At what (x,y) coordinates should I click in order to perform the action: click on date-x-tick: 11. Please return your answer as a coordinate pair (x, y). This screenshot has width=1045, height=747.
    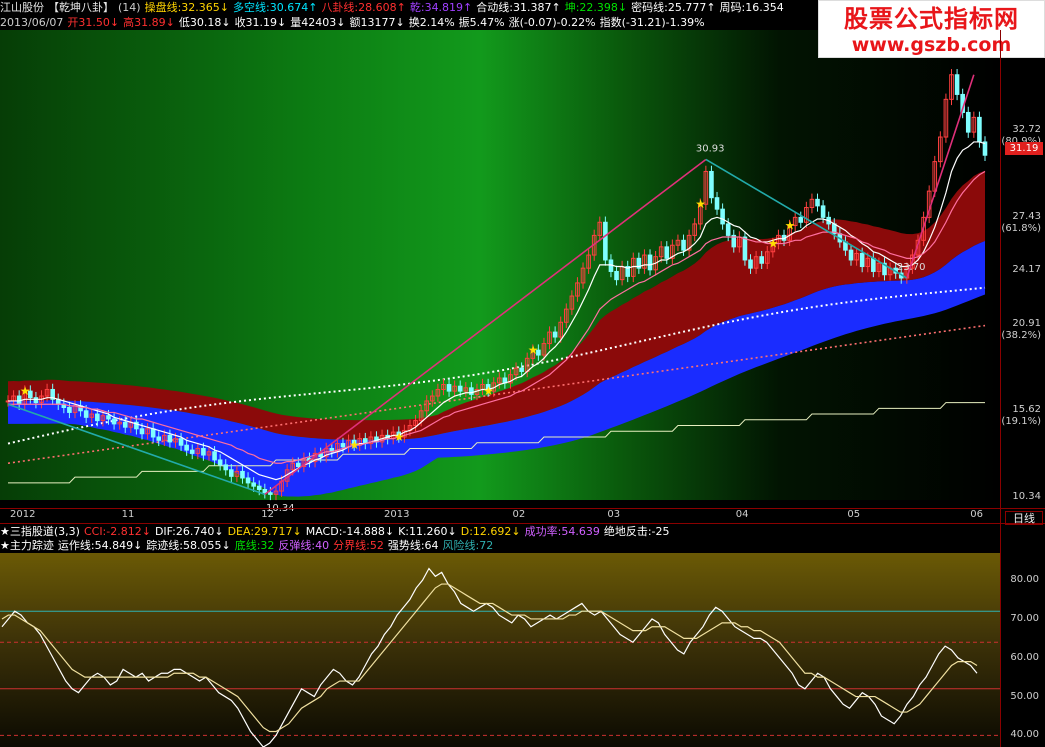
    Looking at the image, I should click on (128, 514).